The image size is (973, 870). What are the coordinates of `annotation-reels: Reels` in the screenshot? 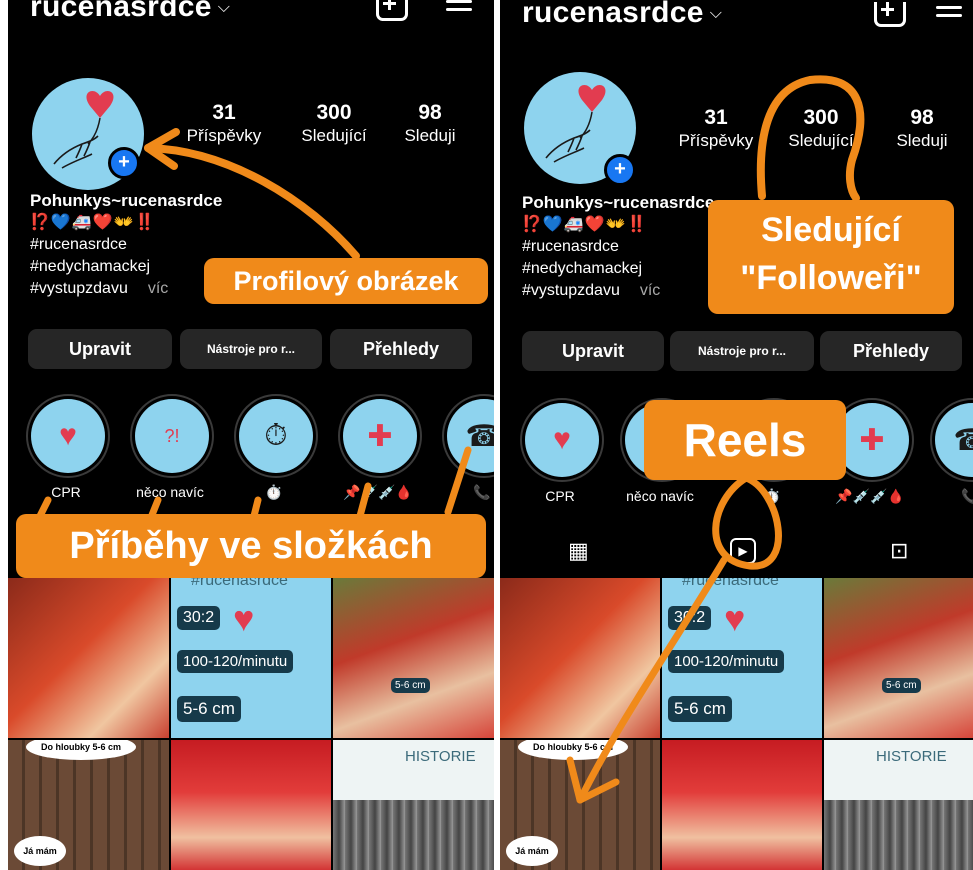 It's located at (745, 440).